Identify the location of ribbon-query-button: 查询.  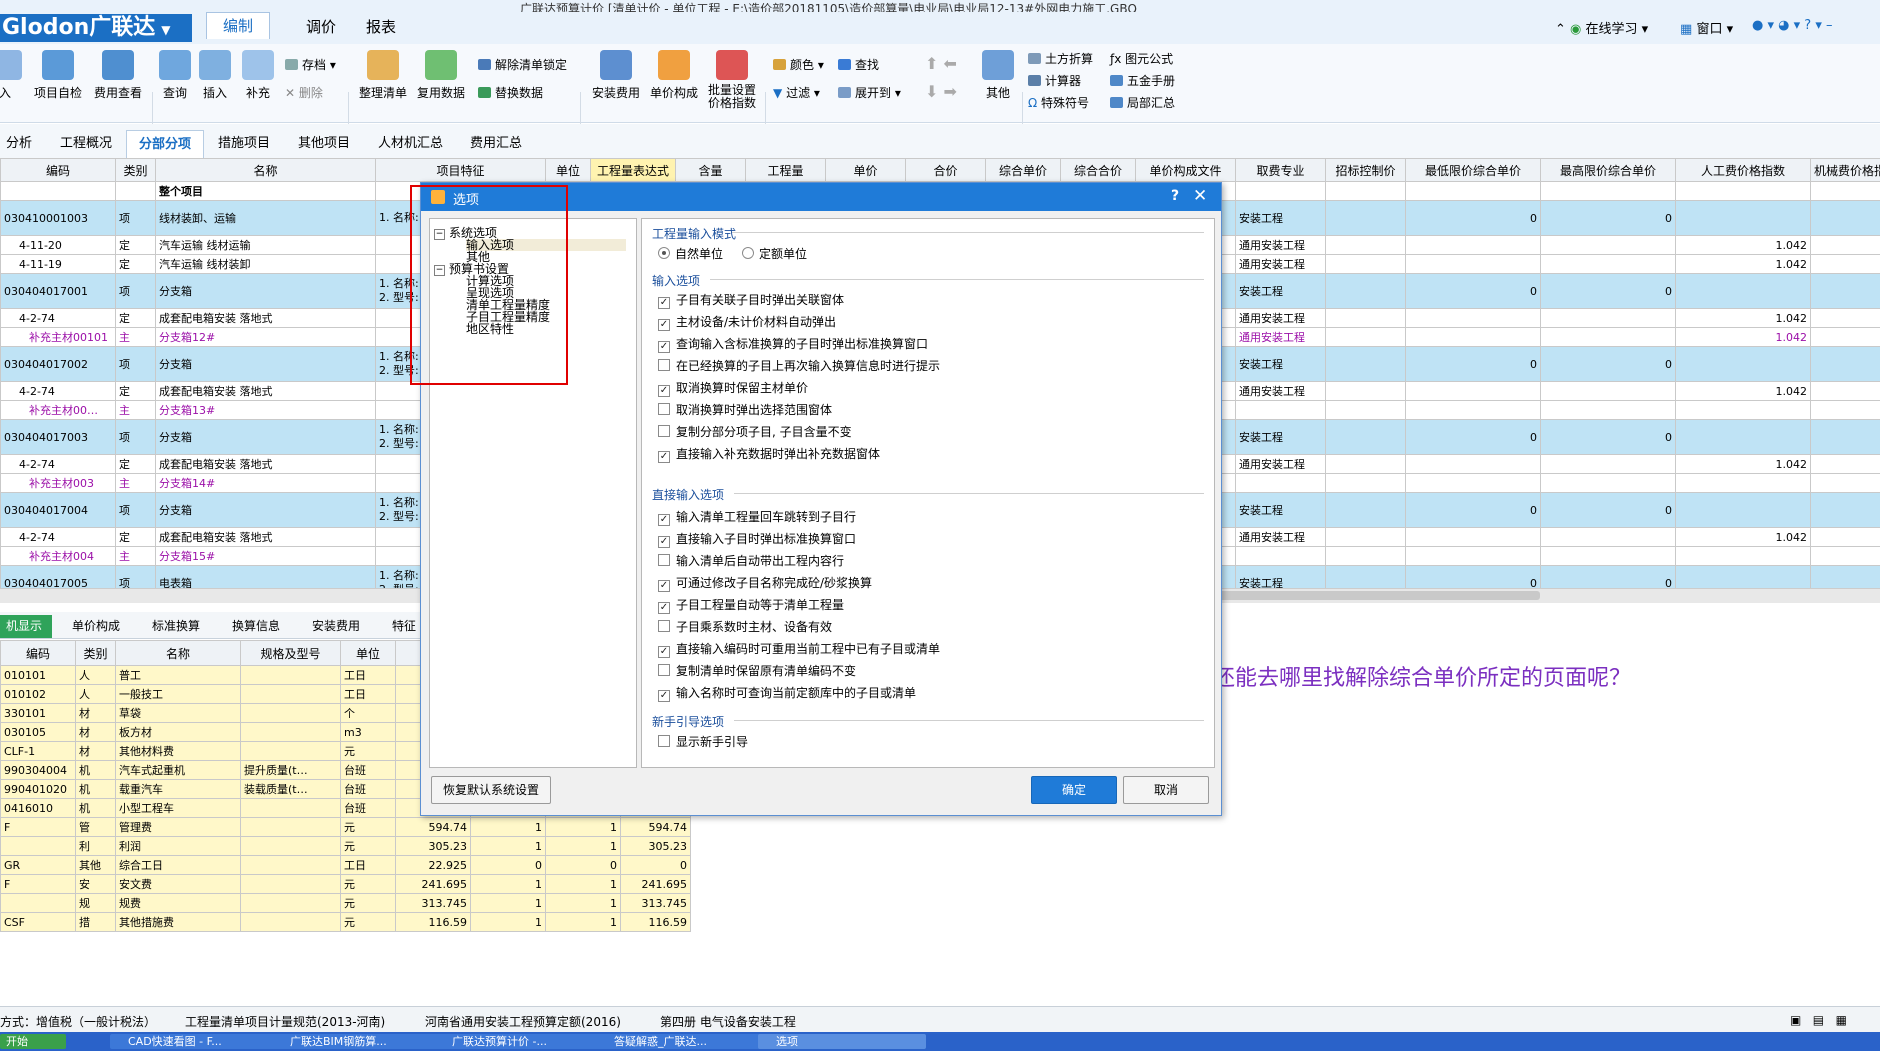
(175, 75).